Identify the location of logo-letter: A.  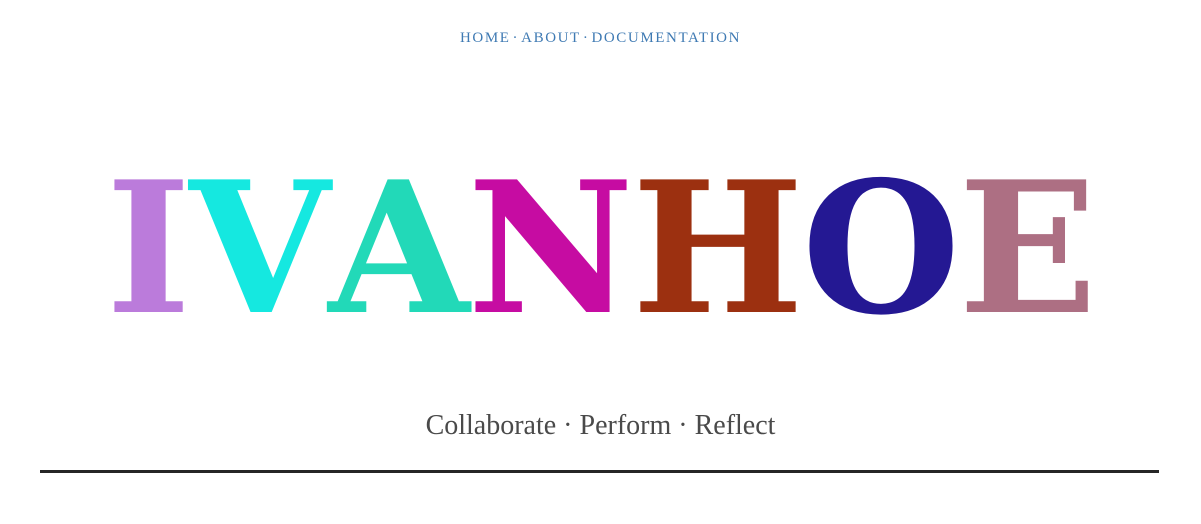
(398, 248).